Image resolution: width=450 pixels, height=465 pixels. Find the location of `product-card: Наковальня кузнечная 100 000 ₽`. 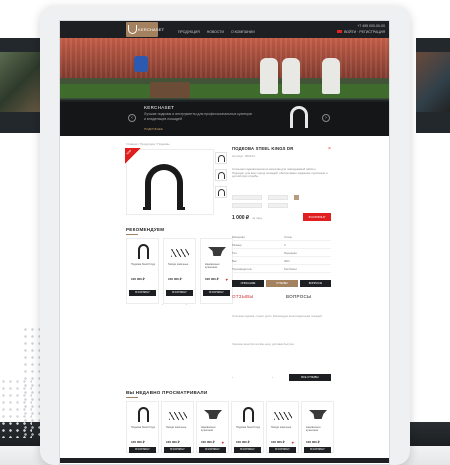

product-card: Наковальня кузнечная 100 000 ₽ is located at coordinates (317, 427).